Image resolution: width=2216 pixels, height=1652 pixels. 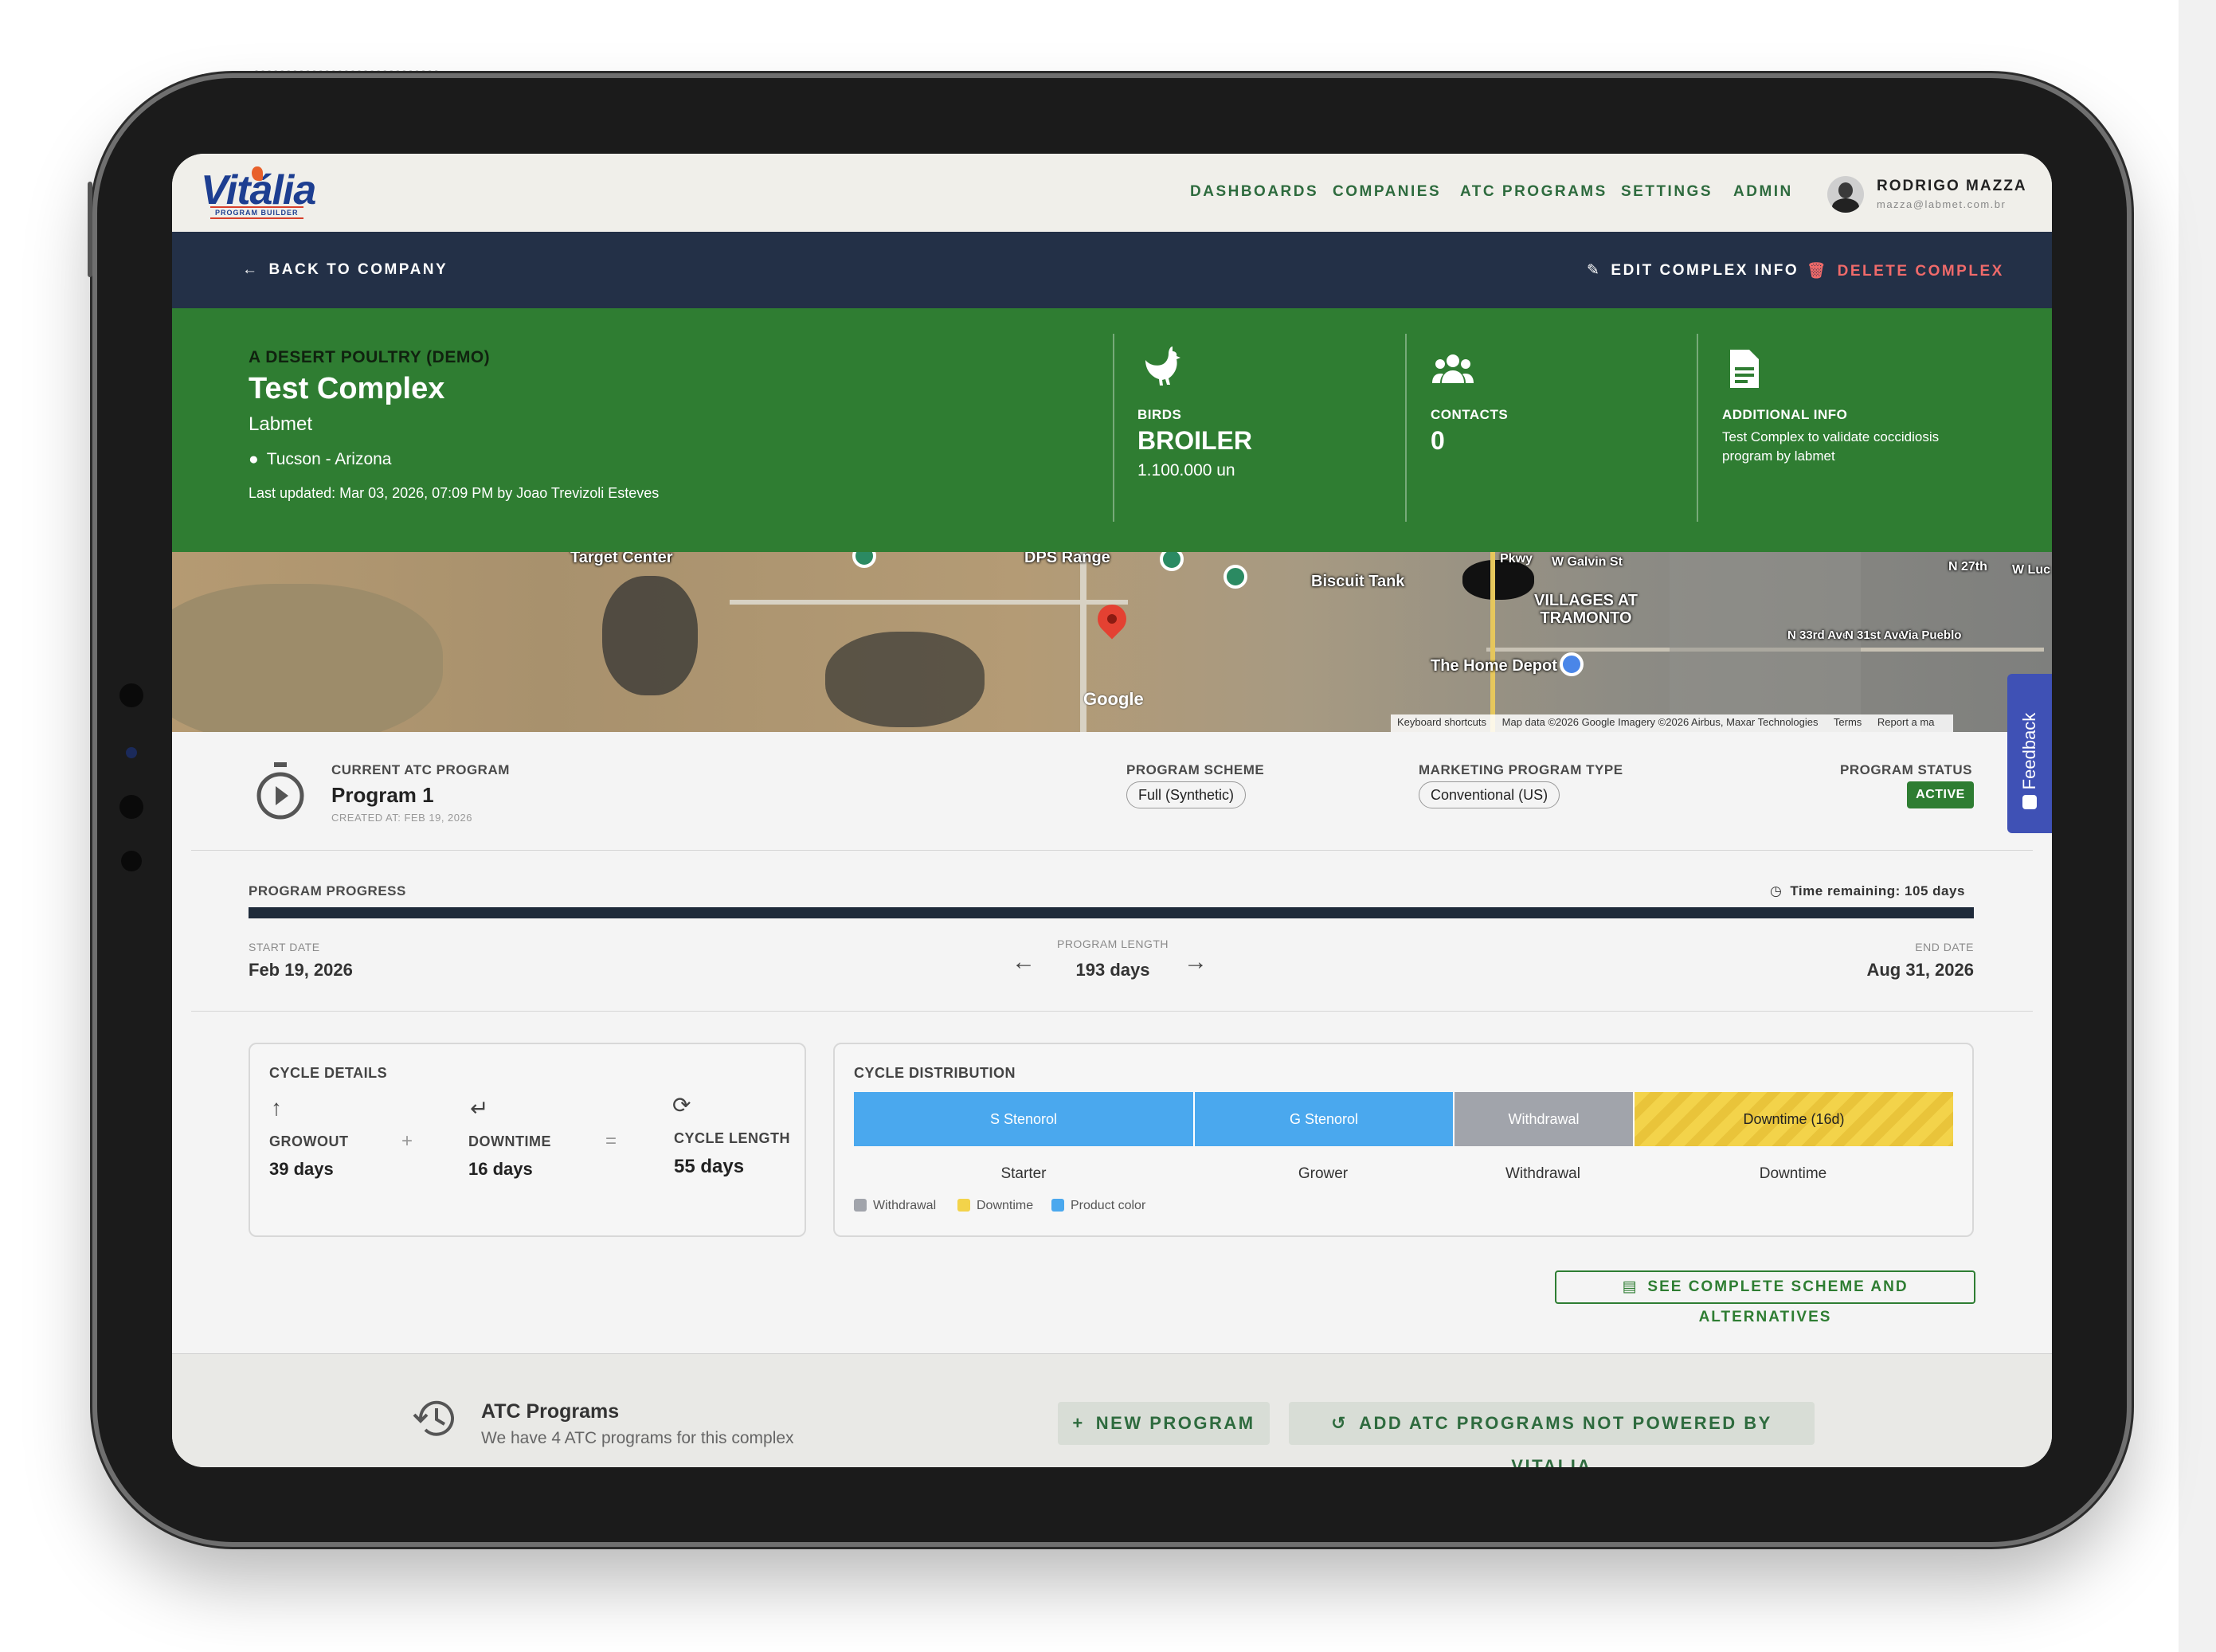 I want to click on map-label: Pkwy, so click(x=1516, y=559).